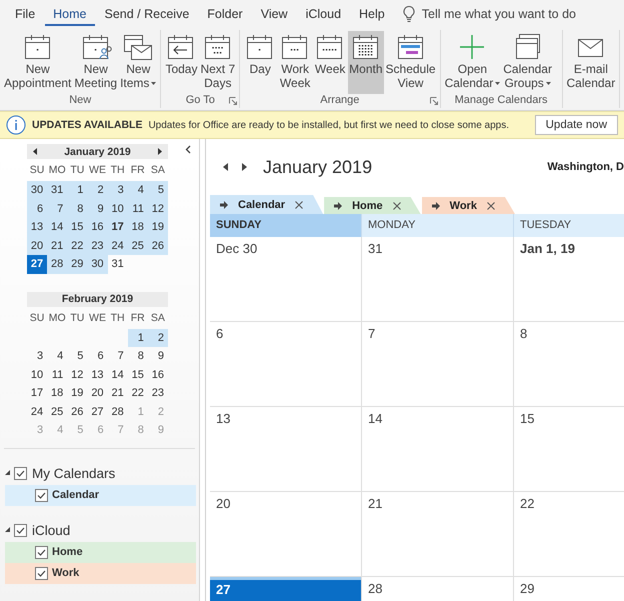 The image size is (624, 601). I want to click on date-cell: 12, so click(158, 209).